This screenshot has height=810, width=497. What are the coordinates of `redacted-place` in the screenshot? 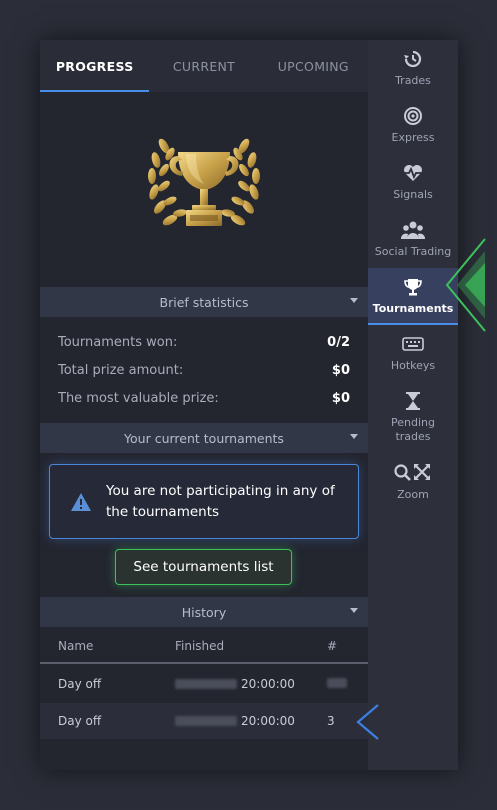 It's located at (337, 683).